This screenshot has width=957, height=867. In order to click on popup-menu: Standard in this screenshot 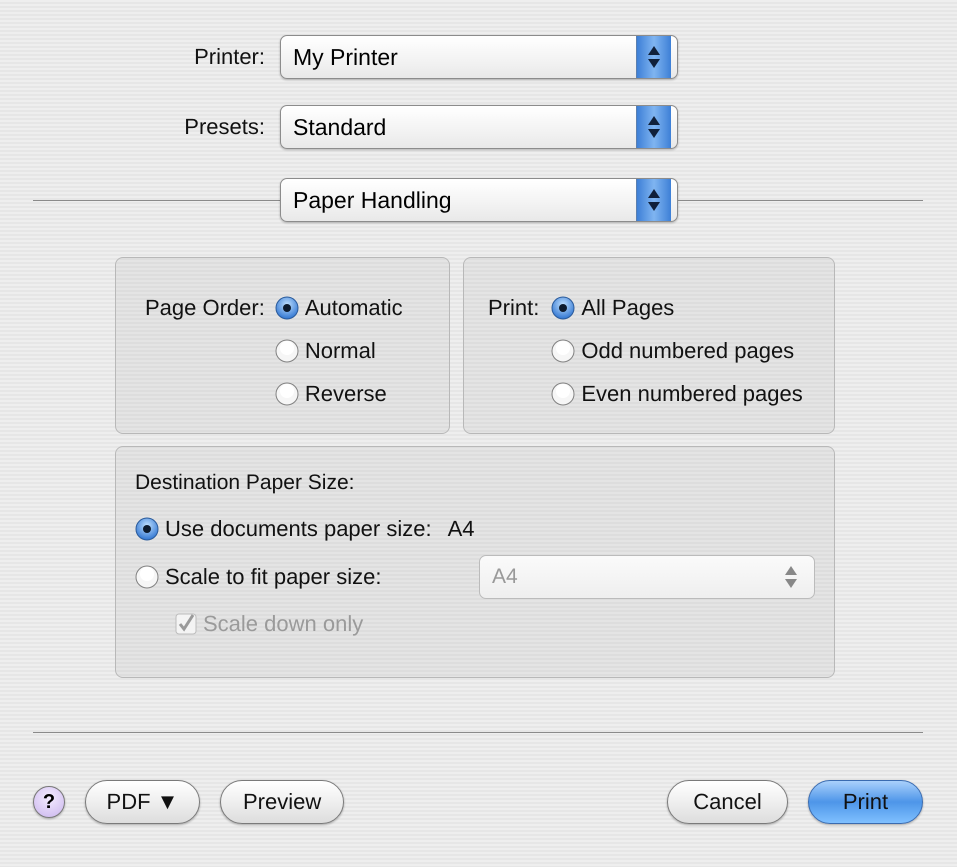, I will do `click(479, 127)`.